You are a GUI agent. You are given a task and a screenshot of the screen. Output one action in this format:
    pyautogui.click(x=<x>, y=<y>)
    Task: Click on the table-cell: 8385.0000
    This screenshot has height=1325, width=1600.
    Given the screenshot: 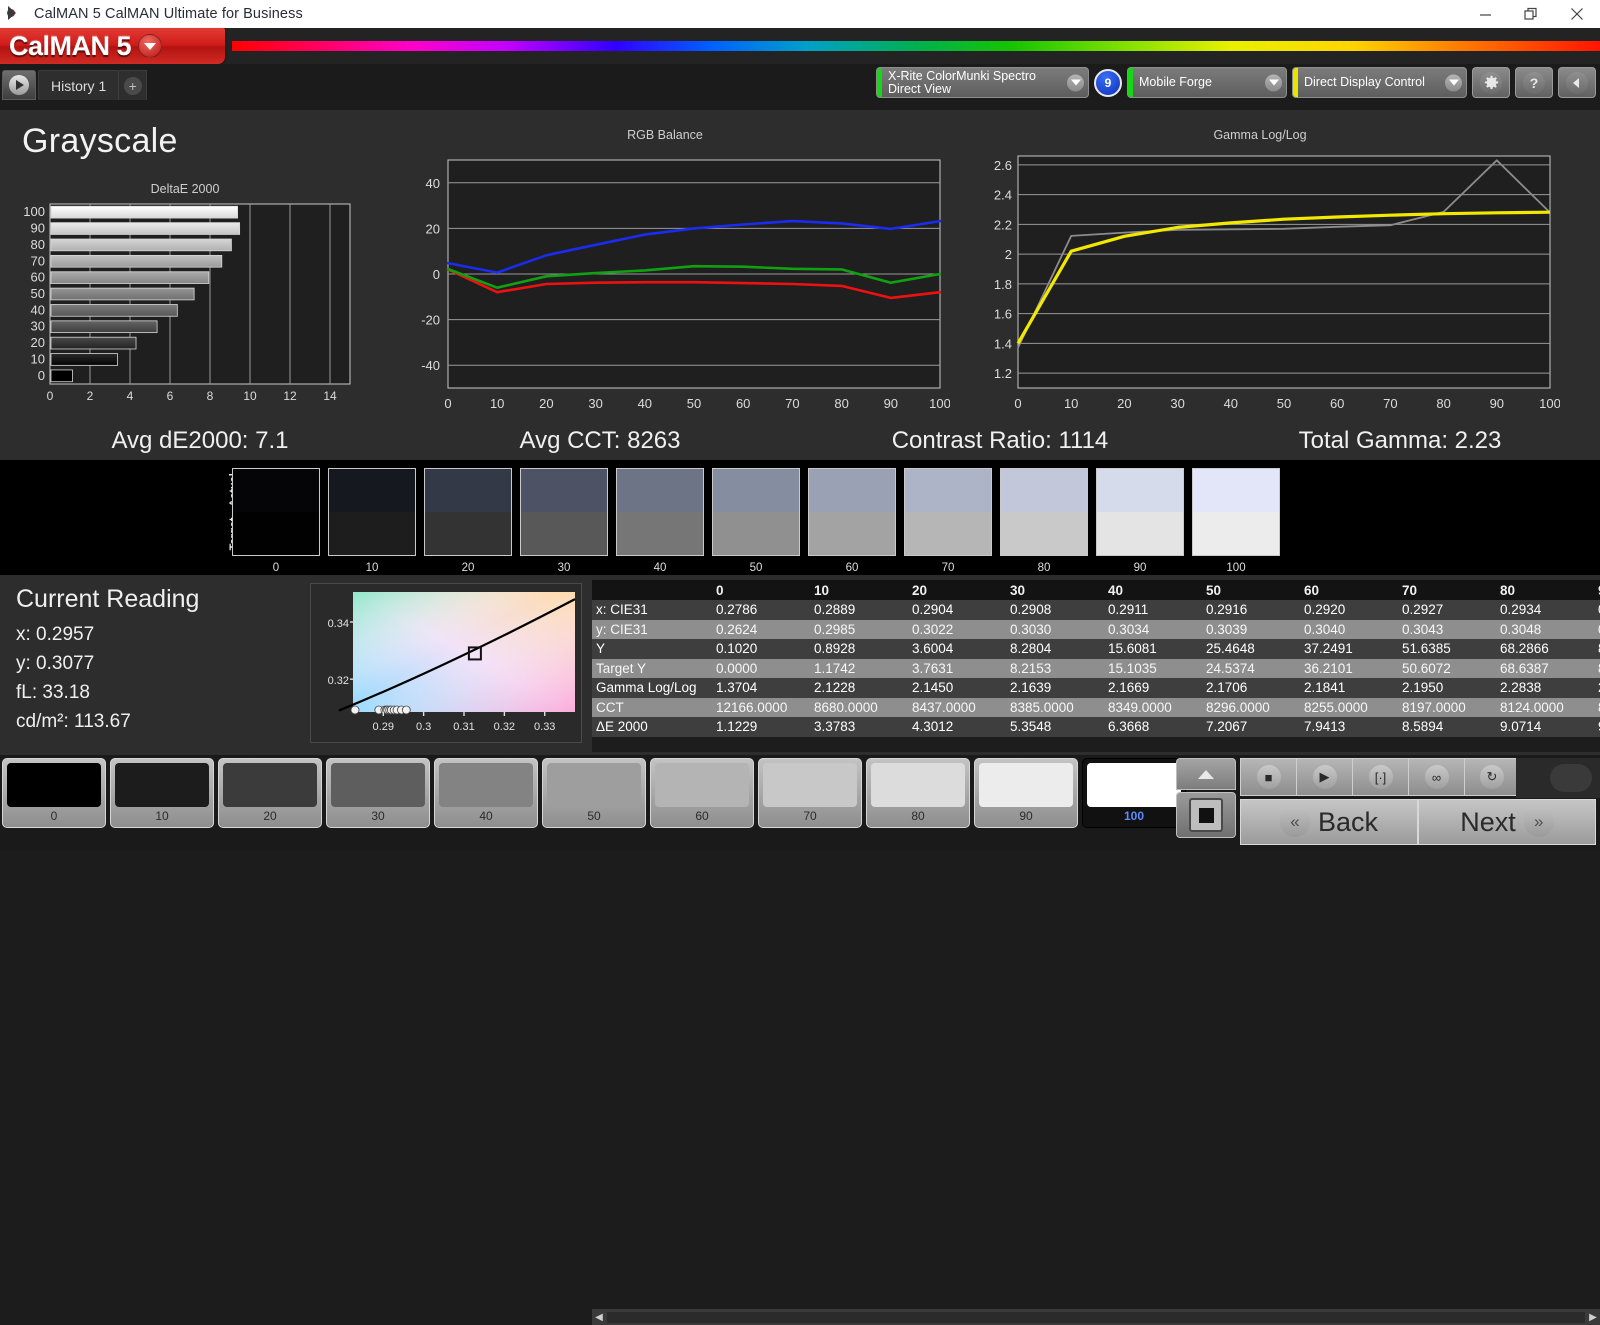 What is the action you would take?
    pyautogui.click(x=1042, y=707)
    